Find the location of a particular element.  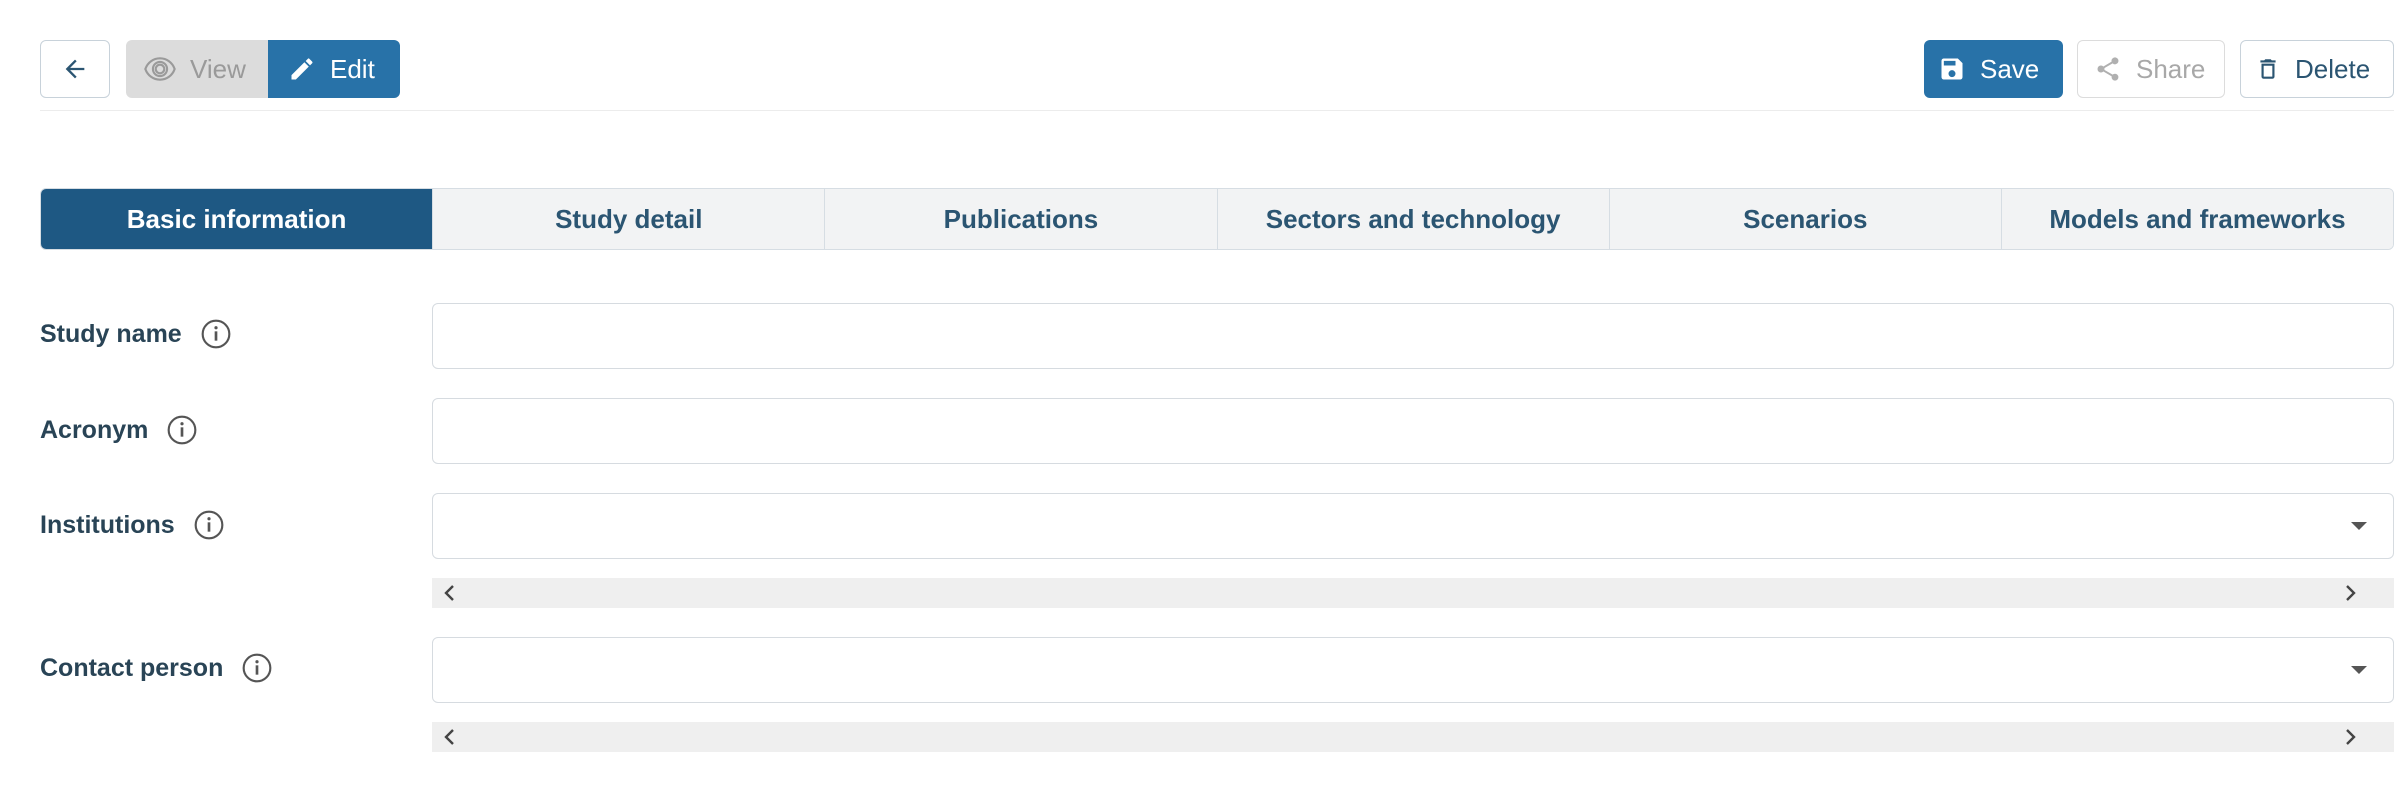

tab-models-and-frameworks: Models and frameworks is located at coordinates (2196, 219).